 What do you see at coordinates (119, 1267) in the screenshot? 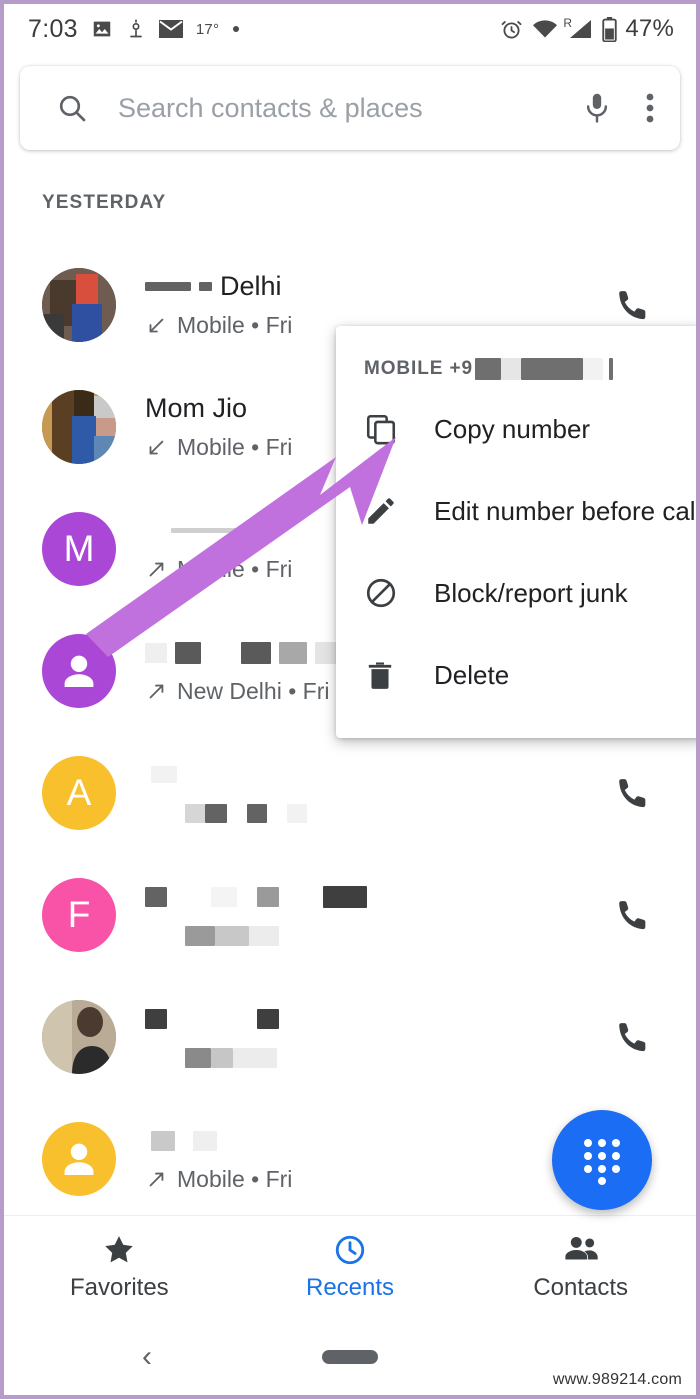
I see `tab-favorites: Favorites` at bounding box center [119, 1267].